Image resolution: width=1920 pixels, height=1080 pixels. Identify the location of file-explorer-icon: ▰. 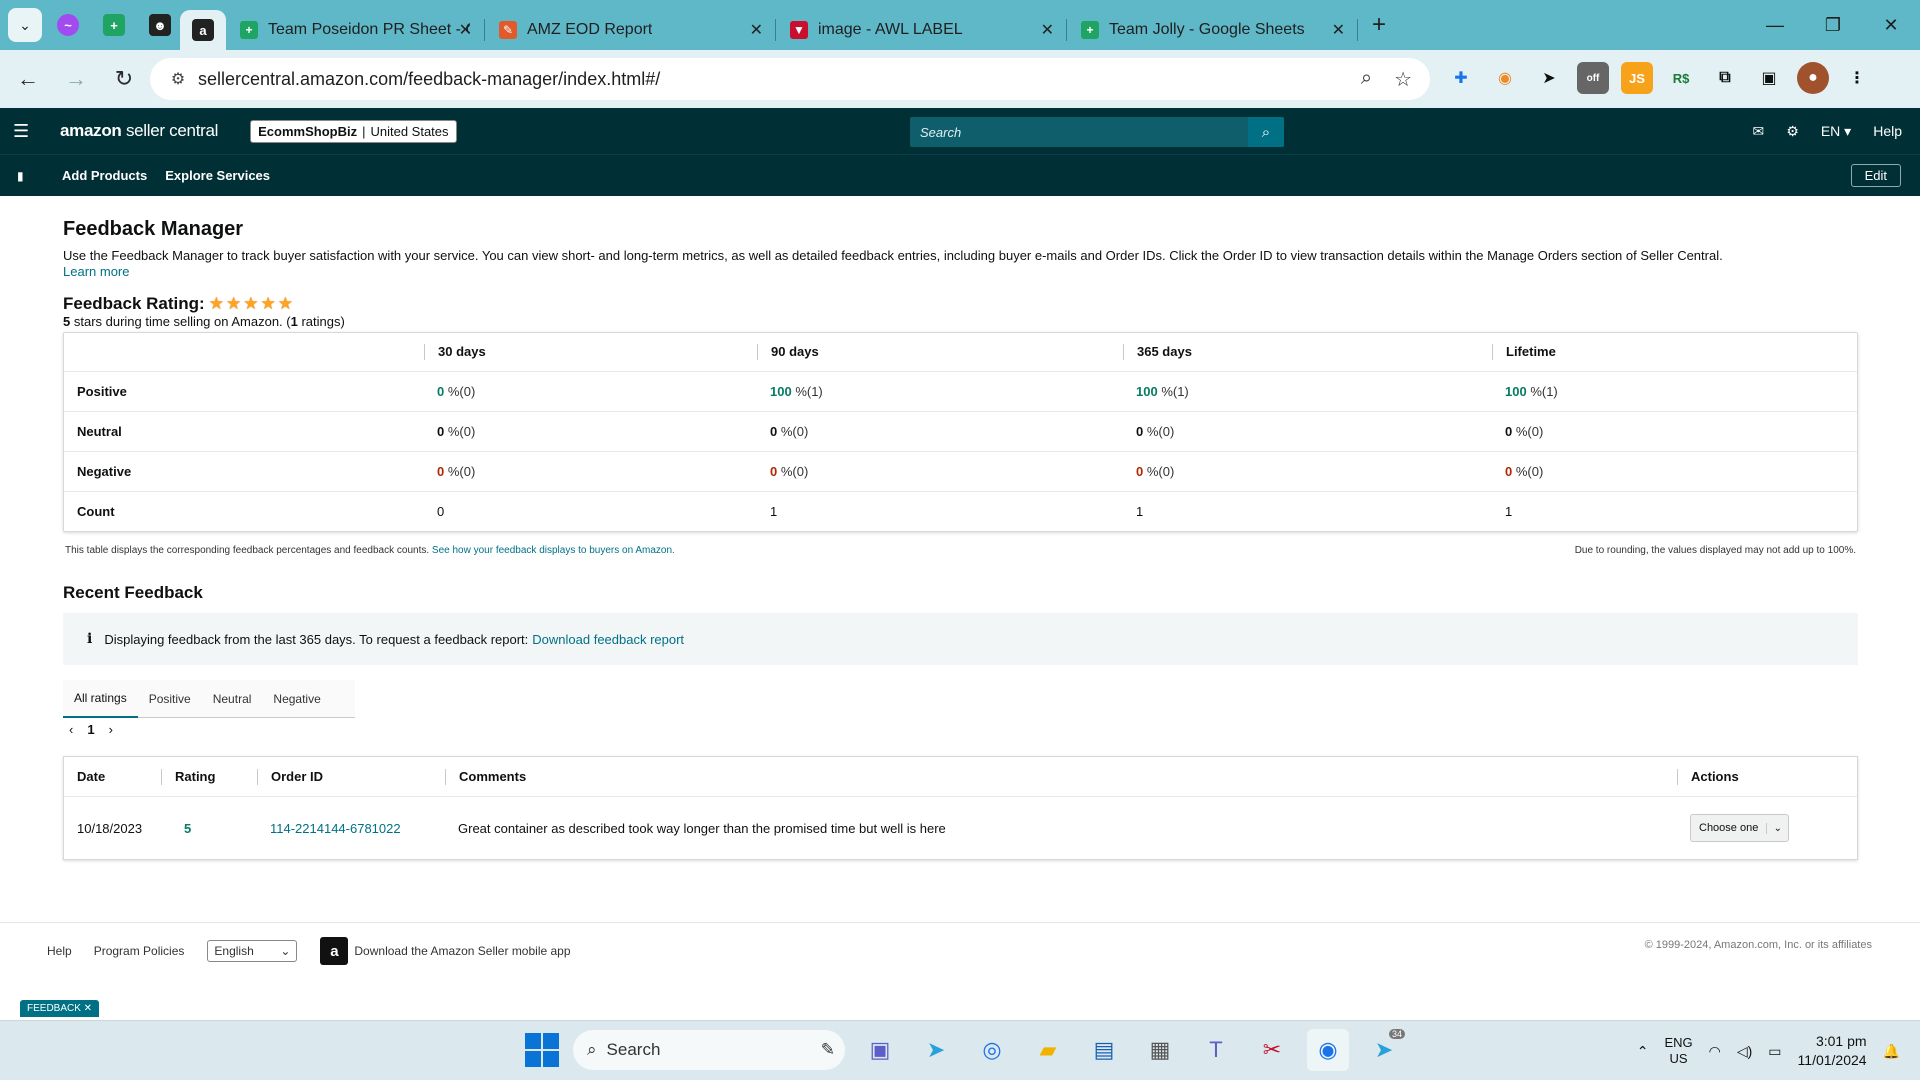
(1048, 1050).